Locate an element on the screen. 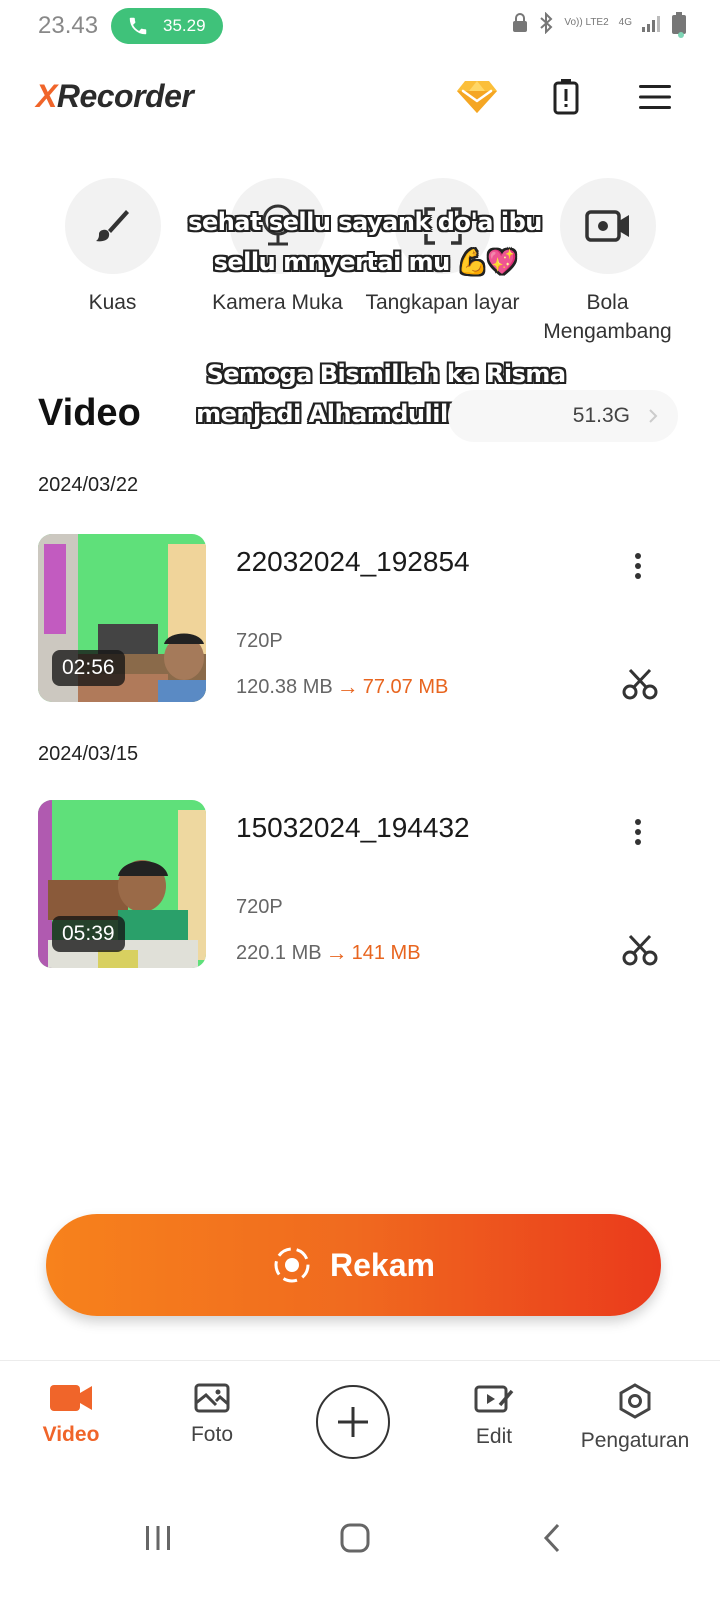 The image size is (720, 1600). battery-alert-button is located at coordinates (566, 97).